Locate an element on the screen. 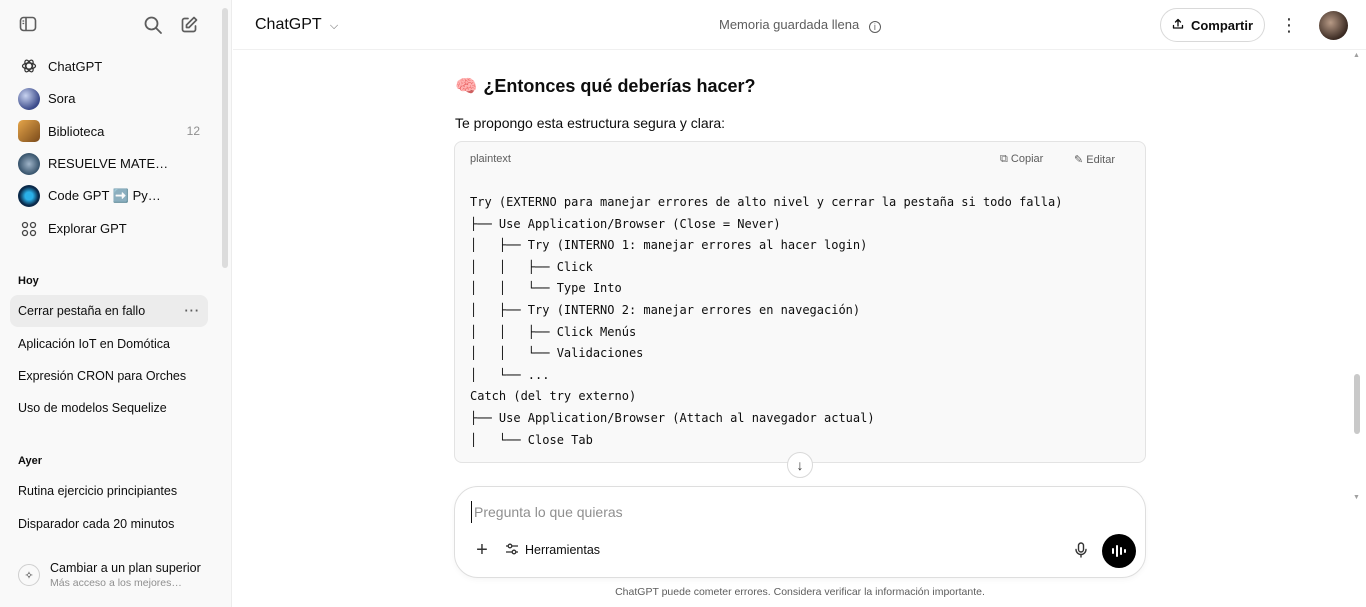  chat-item: Aplicación IoT en Domótica is located at coordinates (109, 344).